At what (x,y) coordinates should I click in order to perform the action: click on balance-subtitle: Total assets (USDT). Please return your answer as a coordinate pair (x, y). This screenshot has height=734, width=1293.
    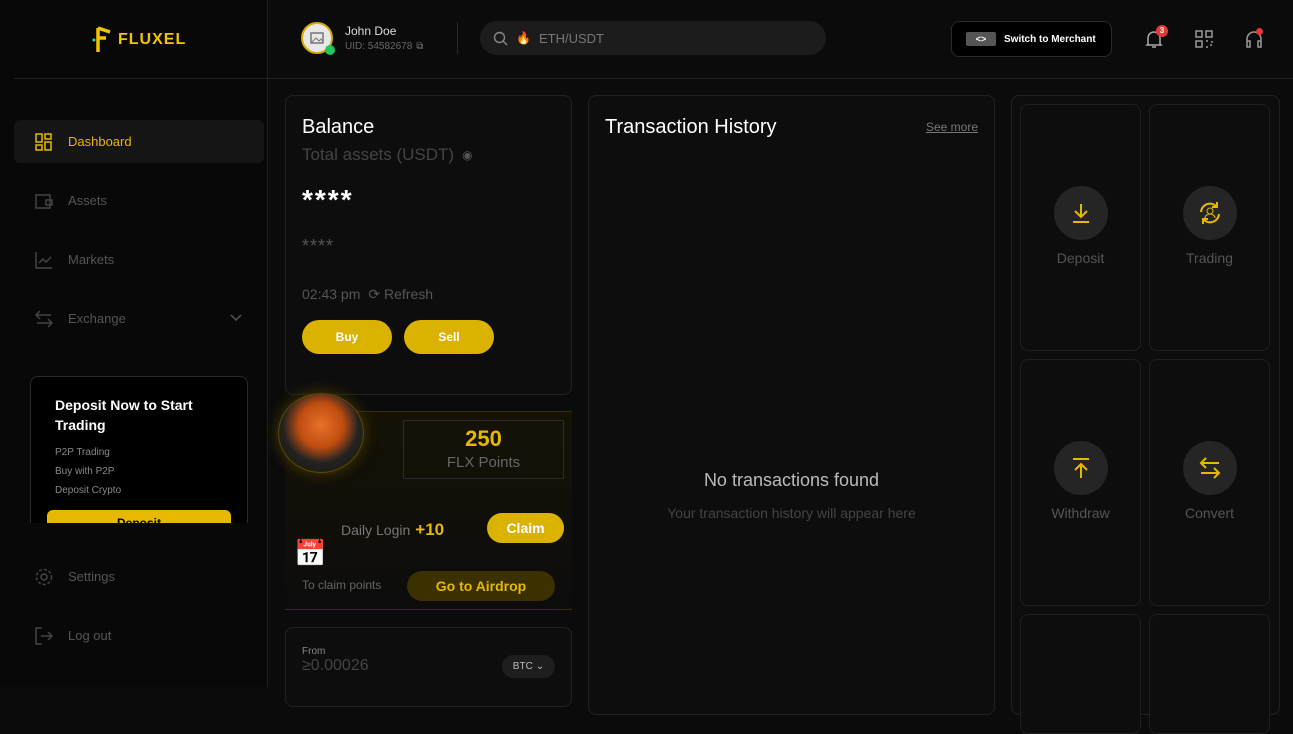
    Looking at the image, I should click on (378, 154).